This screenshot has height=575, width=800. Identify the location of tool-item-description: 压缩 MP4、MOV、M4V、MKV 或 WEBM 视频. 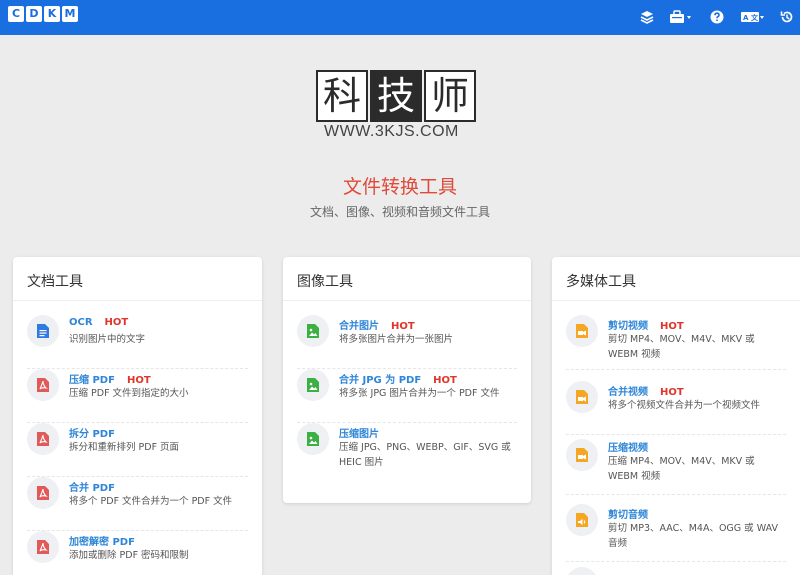
(681, 469).